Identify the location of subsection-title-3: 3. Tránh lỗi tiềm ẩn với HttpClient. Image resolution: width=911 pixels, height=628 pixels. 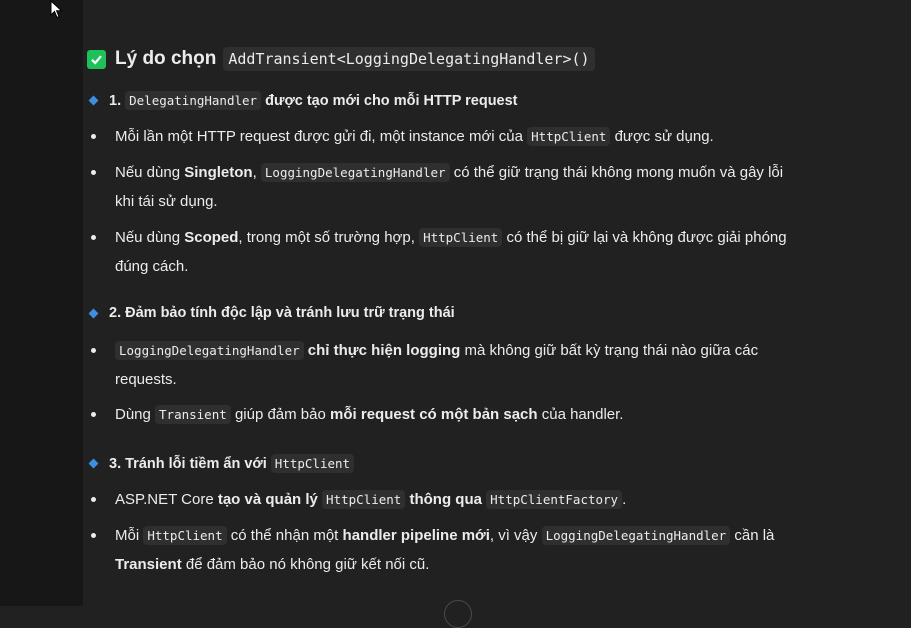
(221, 463).